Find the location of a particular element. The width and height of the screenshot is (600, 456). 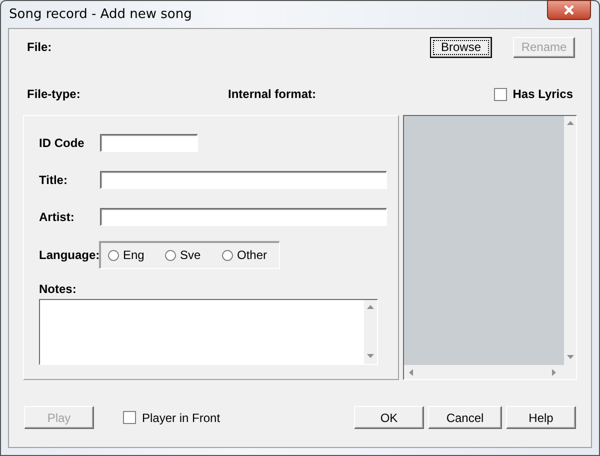

file-label: File: is located at coordinates (40, 47).